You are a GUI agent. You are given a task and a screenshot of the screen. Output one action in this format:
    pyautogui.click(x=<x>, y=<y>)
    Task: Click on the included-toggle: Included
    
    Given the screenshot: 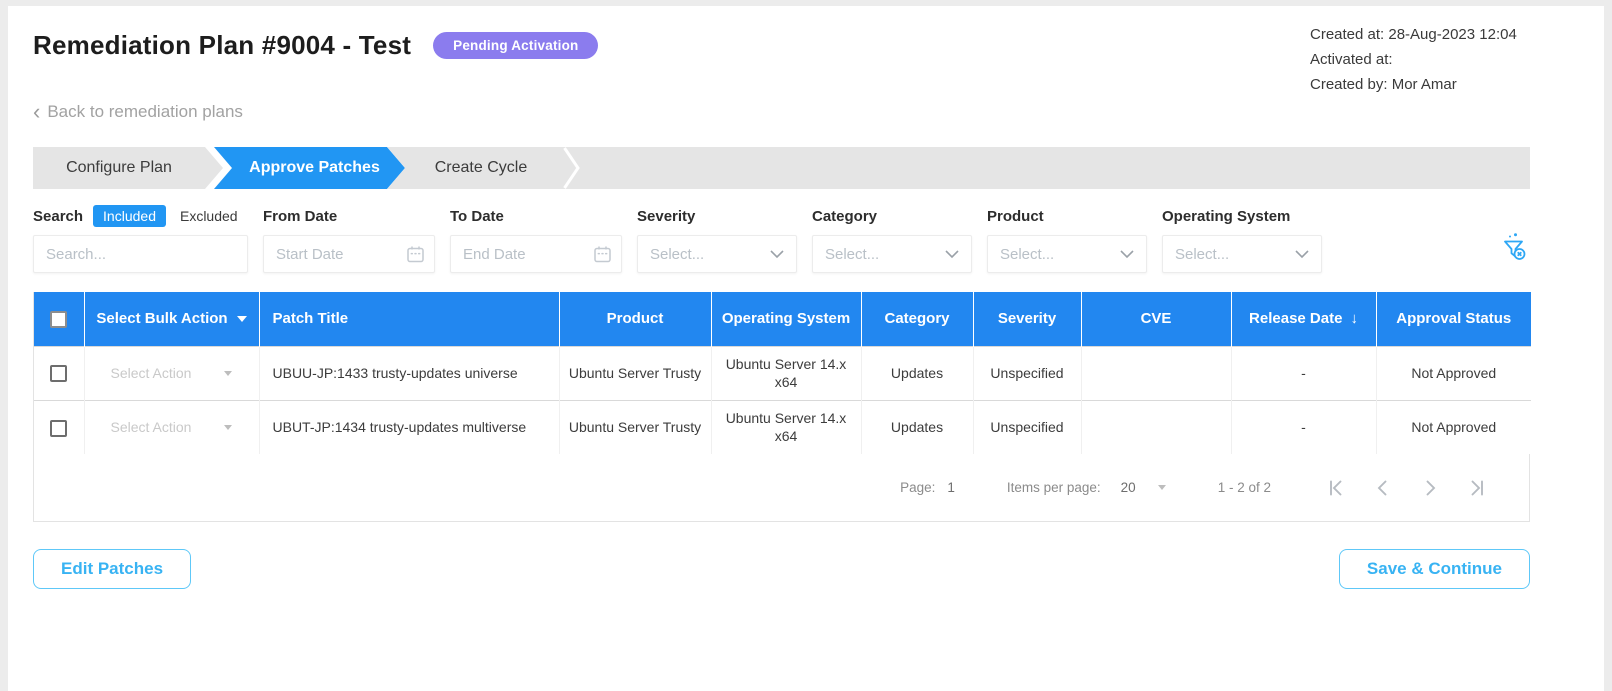 What is the action you would take?
    pyautogui.click(x=129, y=216)
    